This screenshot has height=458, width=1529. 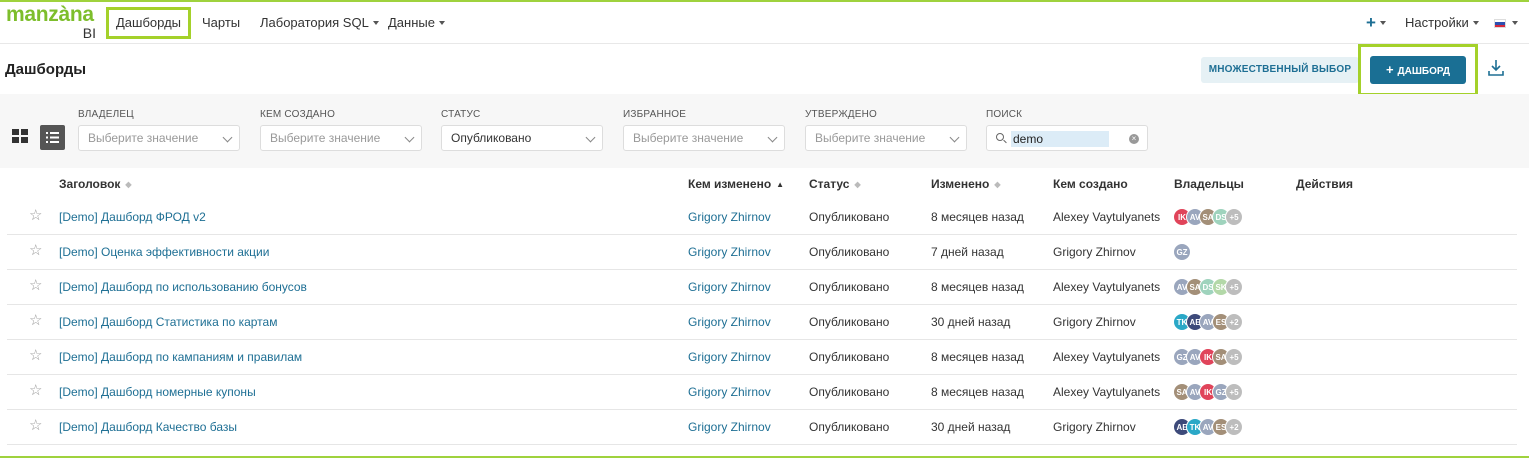 What do you see at coordinates (1090, 184) in the screenshot?
I see `column-created-by: Кем создано` at bounding box center [1090, 184].